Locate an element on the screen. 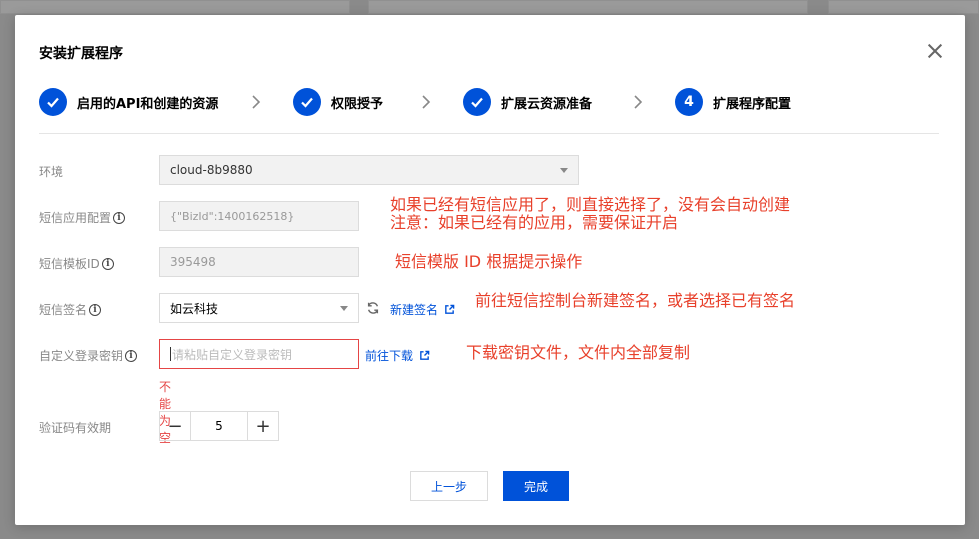  increment-button: + is located at coordinates (263, 426).